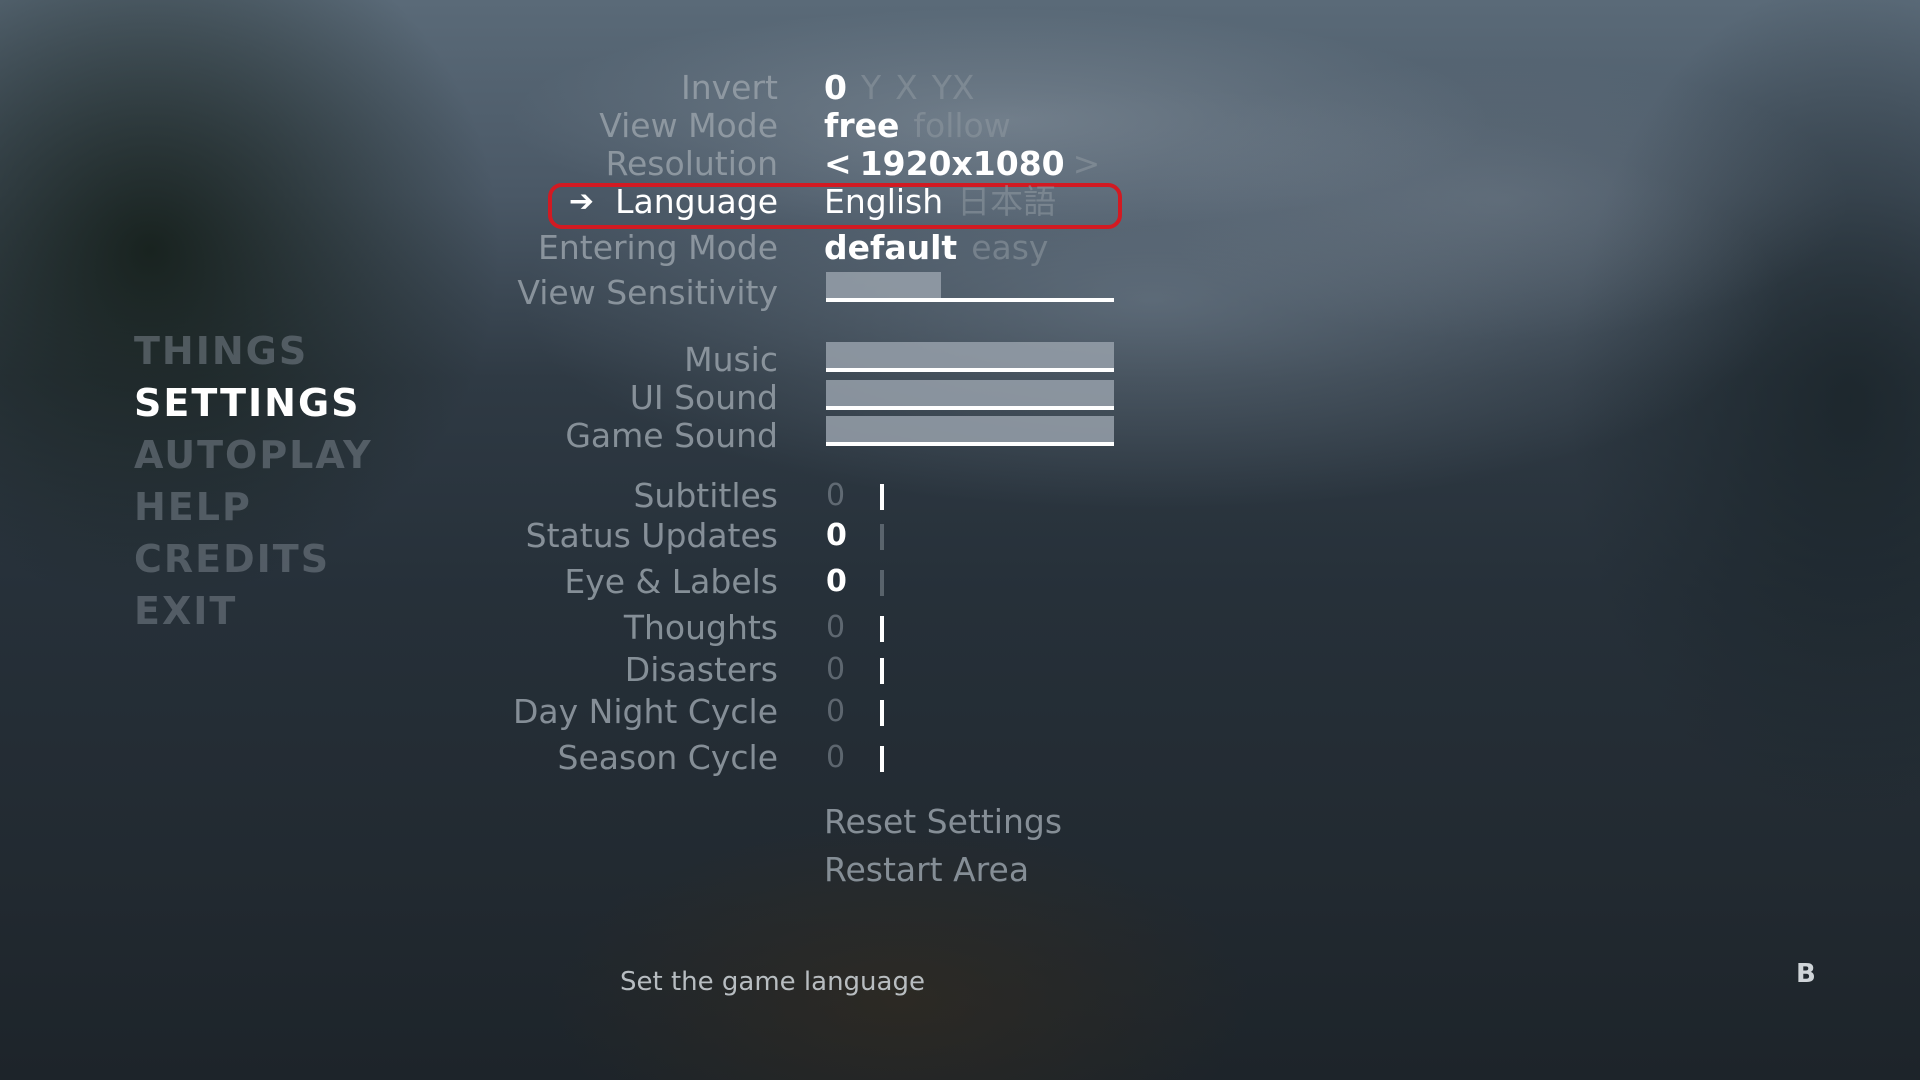  Describe the element at coordinates (861, 125) in the screenshot. I see `view-mode-option-free: free` at that location.